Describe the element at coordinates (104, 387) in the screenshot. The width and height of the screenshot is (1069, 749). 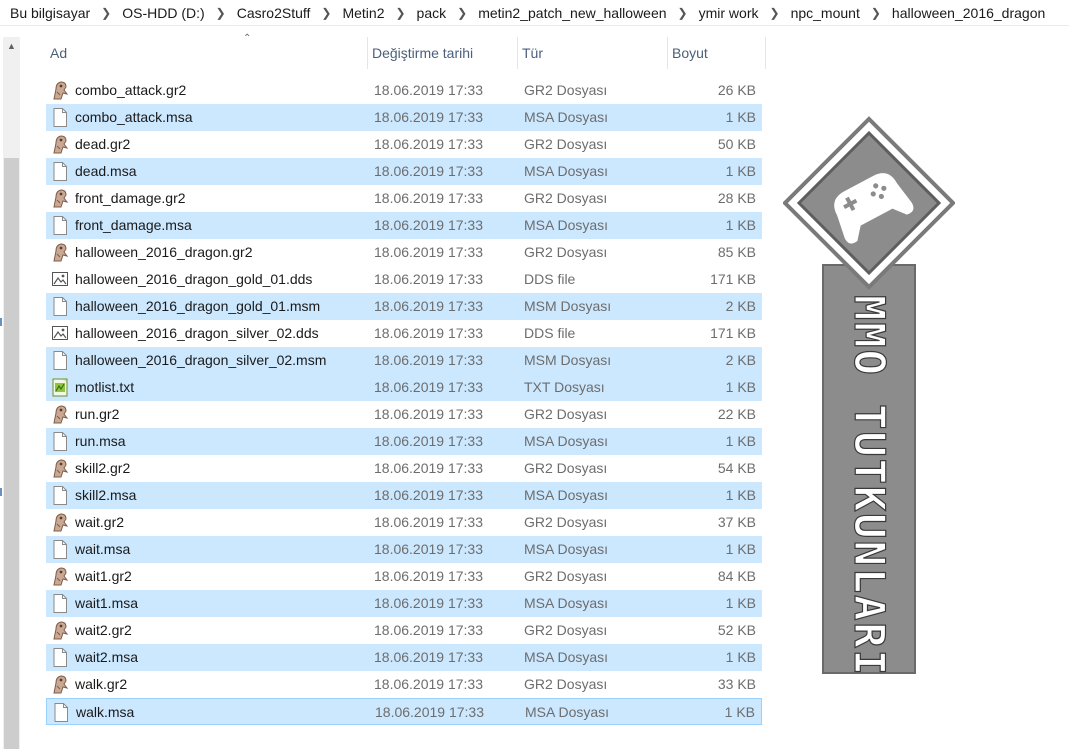
I see `file-name: motlist.txt` at that location.